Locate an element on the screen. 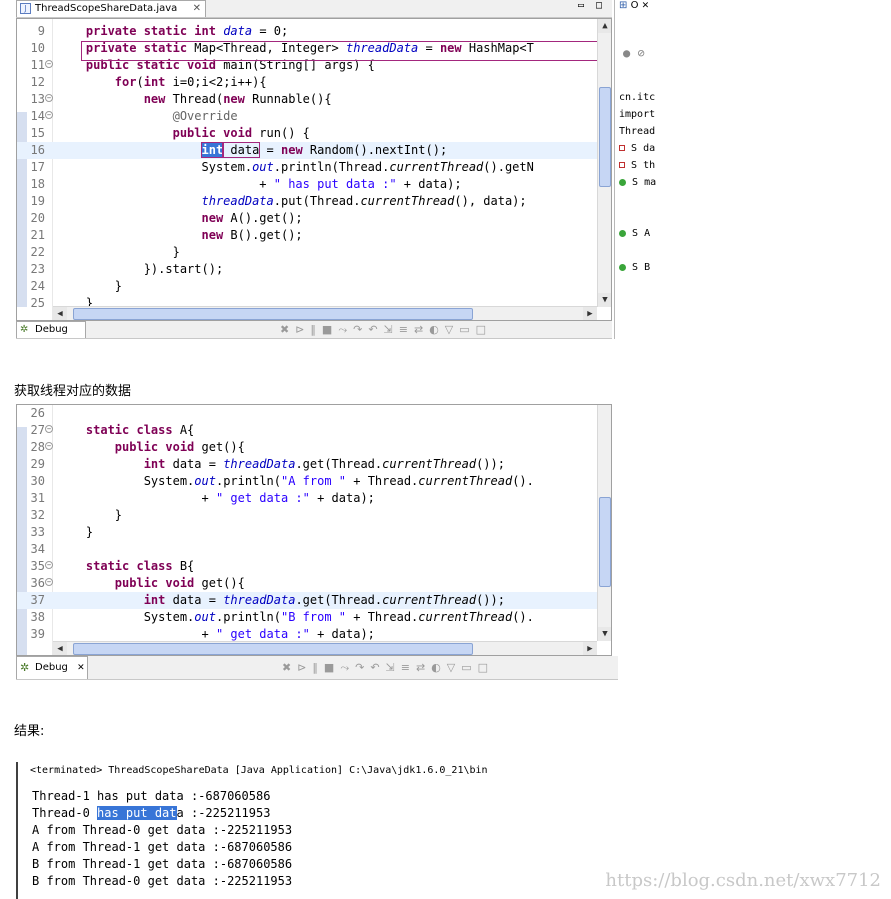 The width and height of the screenshot is (891, 899). code-line: 21 new B().get(); is located at coordinates (314, 235).